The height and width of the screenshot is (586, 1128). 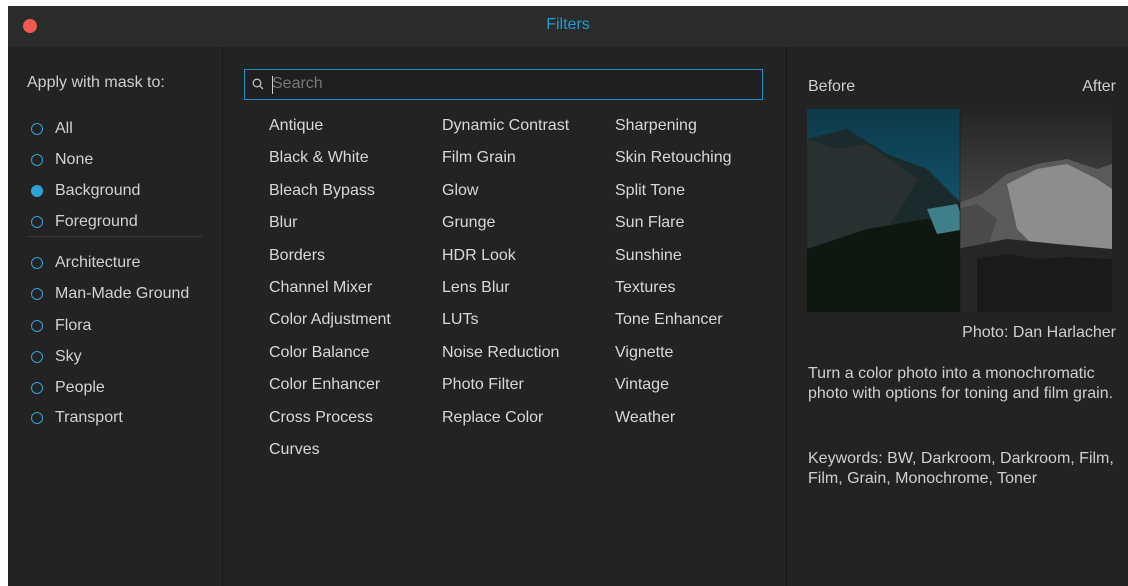 I want to click on filter-item: Black & White, so click(x=354, y=158).